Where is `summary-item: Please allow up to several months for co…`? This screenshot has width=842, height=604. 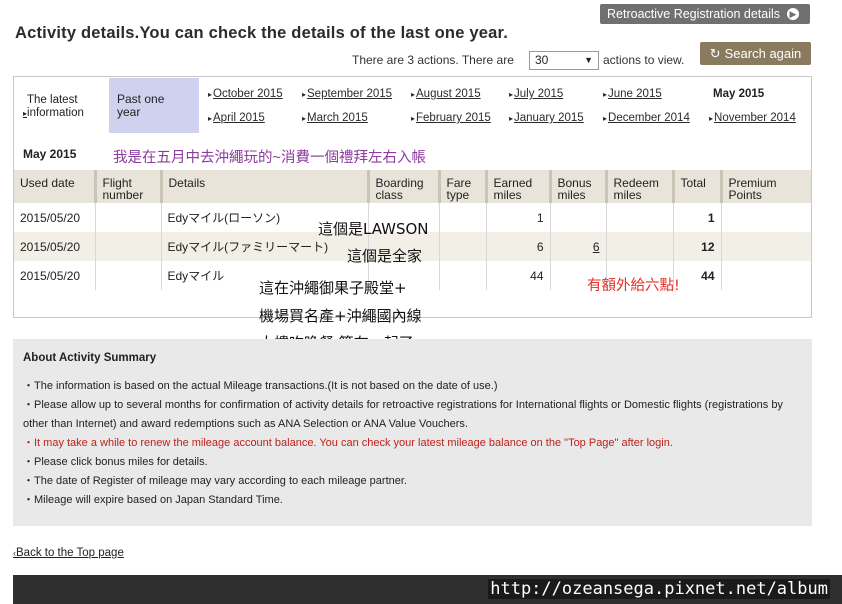 summary-item: Please allow up to several months for co… is located at coordinates (413, 415).